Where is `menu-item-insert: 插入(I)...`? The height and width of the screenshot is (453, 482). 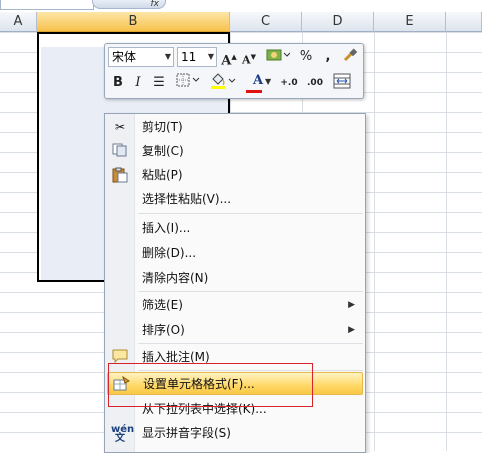
menu-item-insert: 插入(I)... is located at coordinates (235, 228).